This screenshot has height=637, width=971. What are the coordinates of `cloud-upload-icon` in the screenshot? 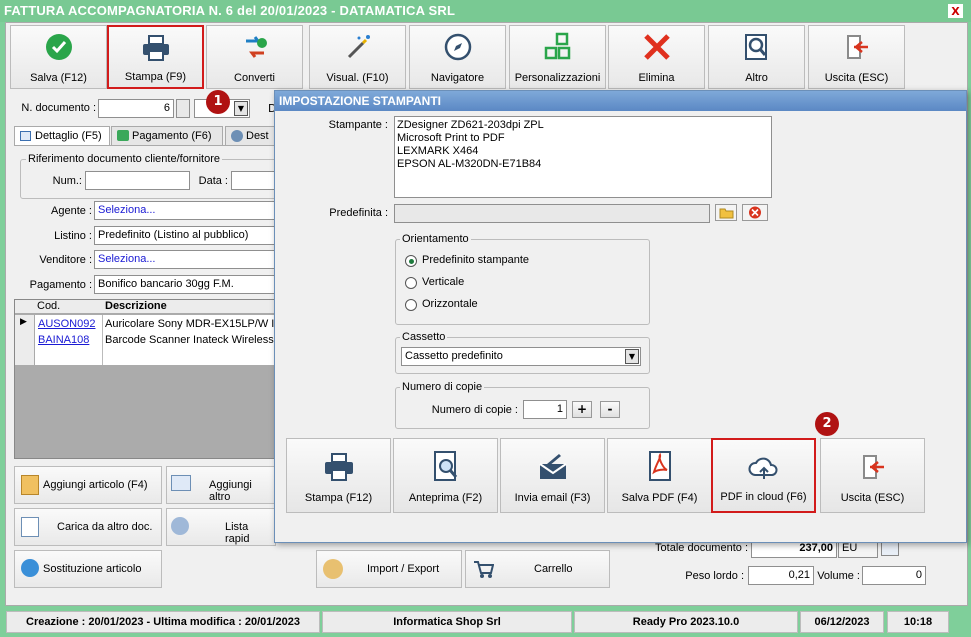 It's located at (763, 468).